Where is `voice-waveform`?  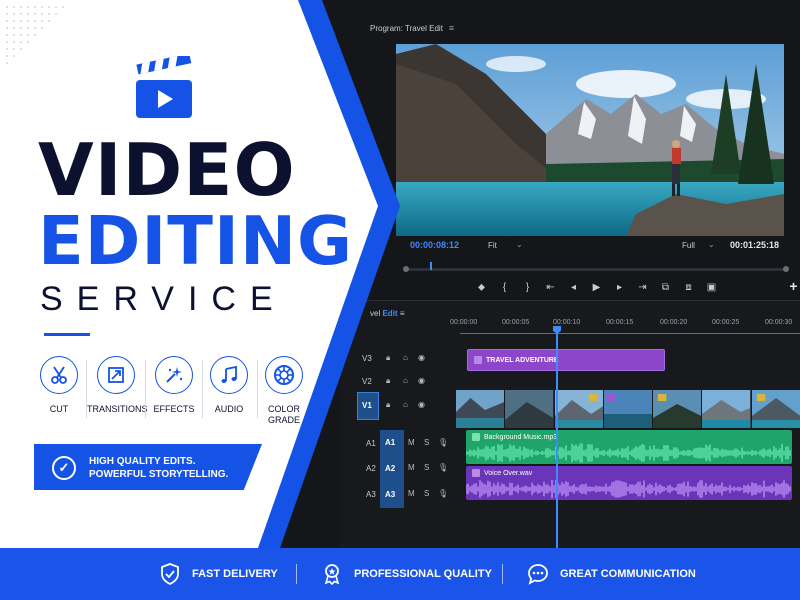
voice-waveform is located at coordinates (628, 489).